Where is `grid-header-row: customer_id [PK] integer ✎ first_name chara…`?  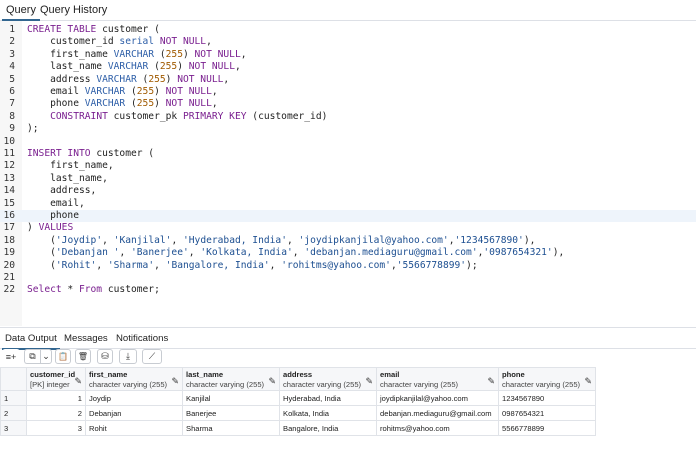 grid-header-row: customer_id [PK] integer ✎ first_name chara… is located at coordinates (298, 379).